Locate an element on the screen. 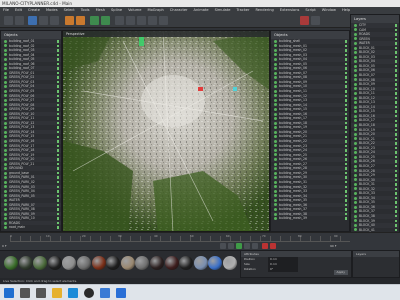 This screenshot has width=400, height=300. menu-item: MoGraph is located at coordinates (155, 10).